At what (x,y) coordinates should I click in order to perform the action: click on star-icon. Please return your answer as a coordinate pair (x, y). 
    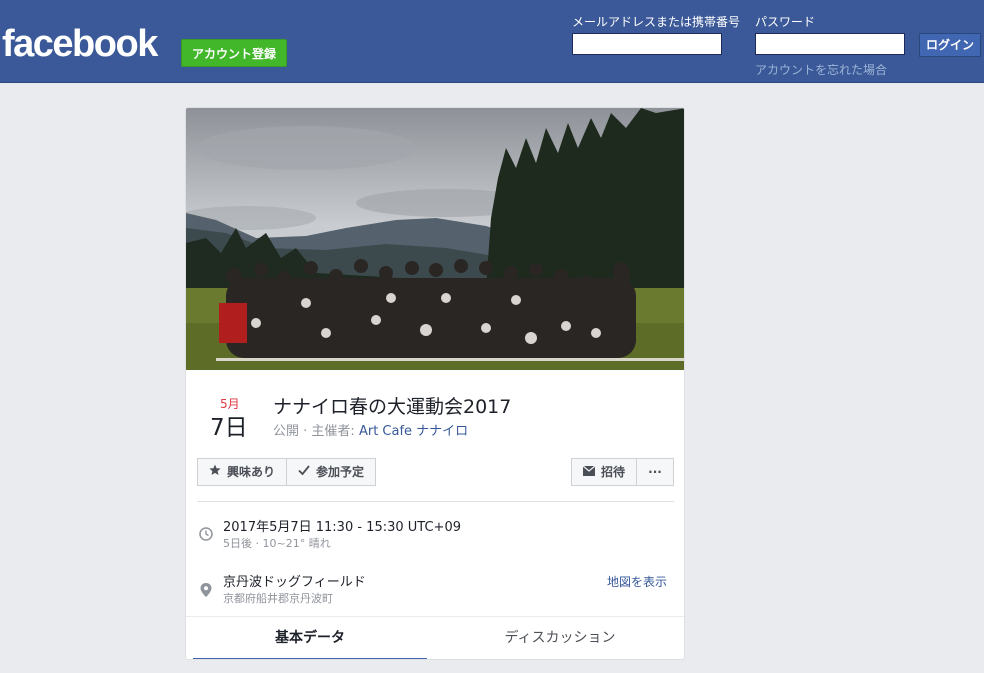
    Looking at the image, I should click on (215, 472).